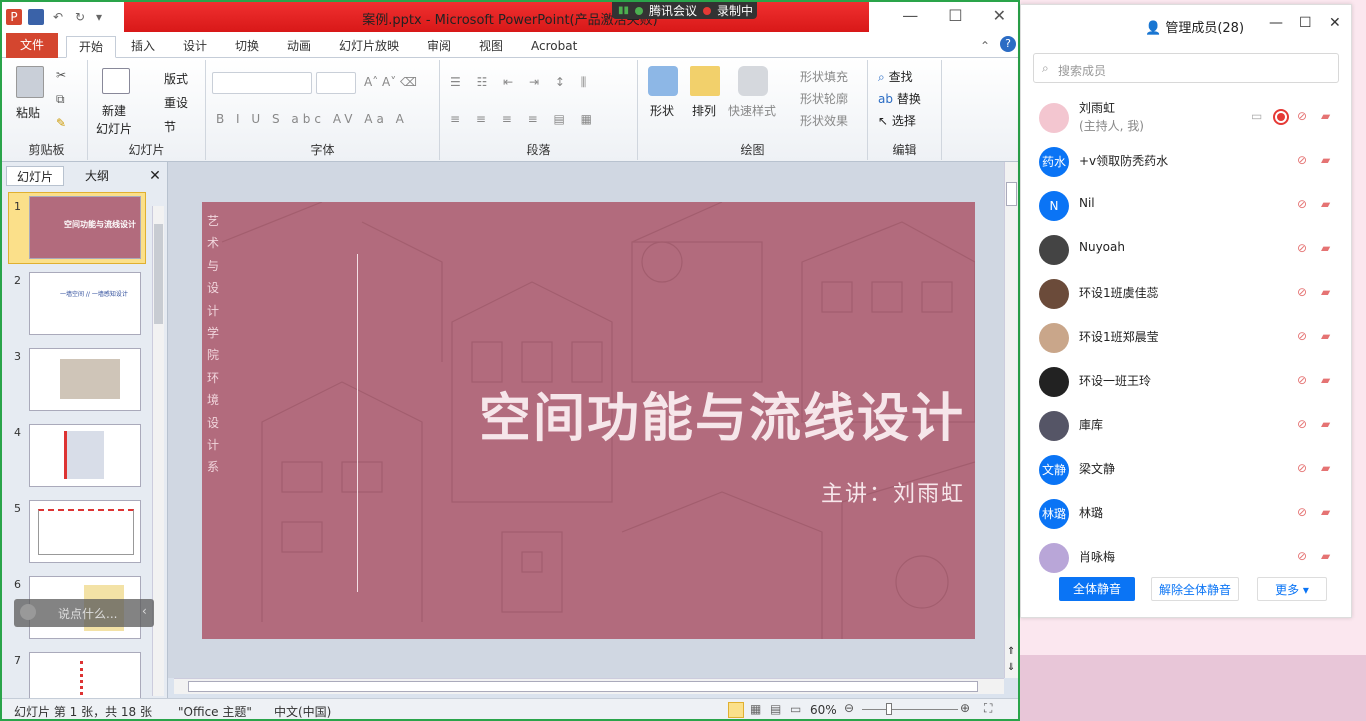  Describe the element at coordinates (1186, 205) in the screenshot. I see `member-row: N Nil ⊘ ▰` at that location.